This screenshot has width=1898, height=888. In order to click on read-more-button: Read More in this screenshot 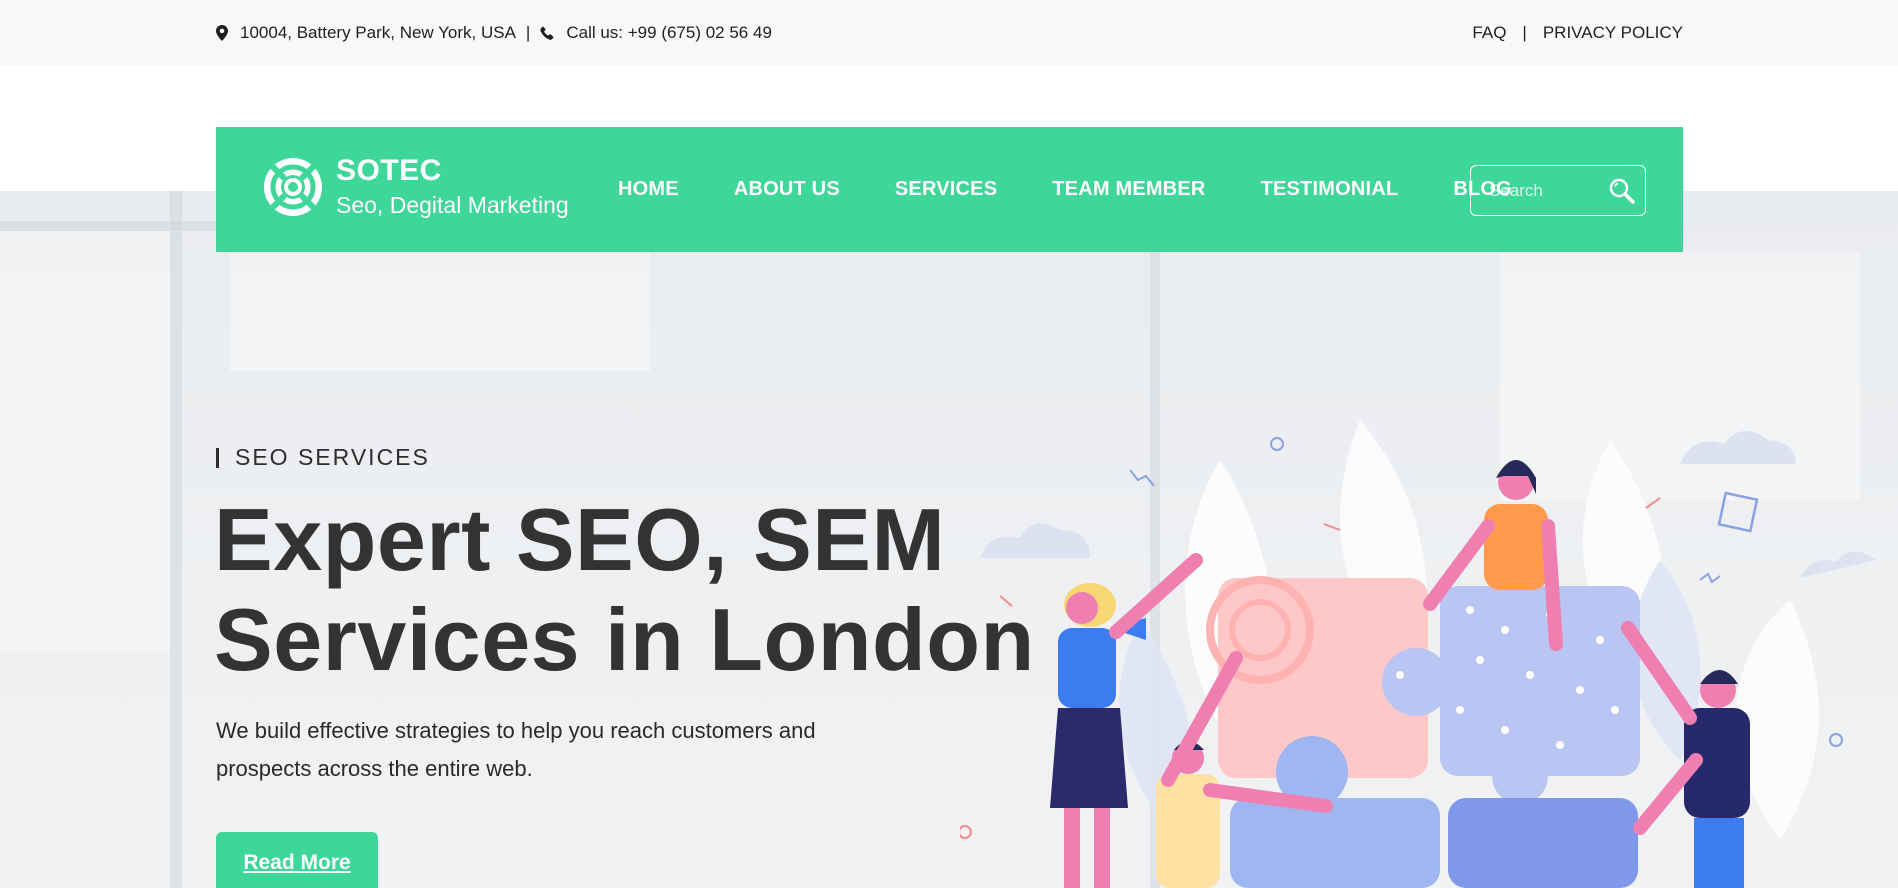, I will do `click(297, 860)`.